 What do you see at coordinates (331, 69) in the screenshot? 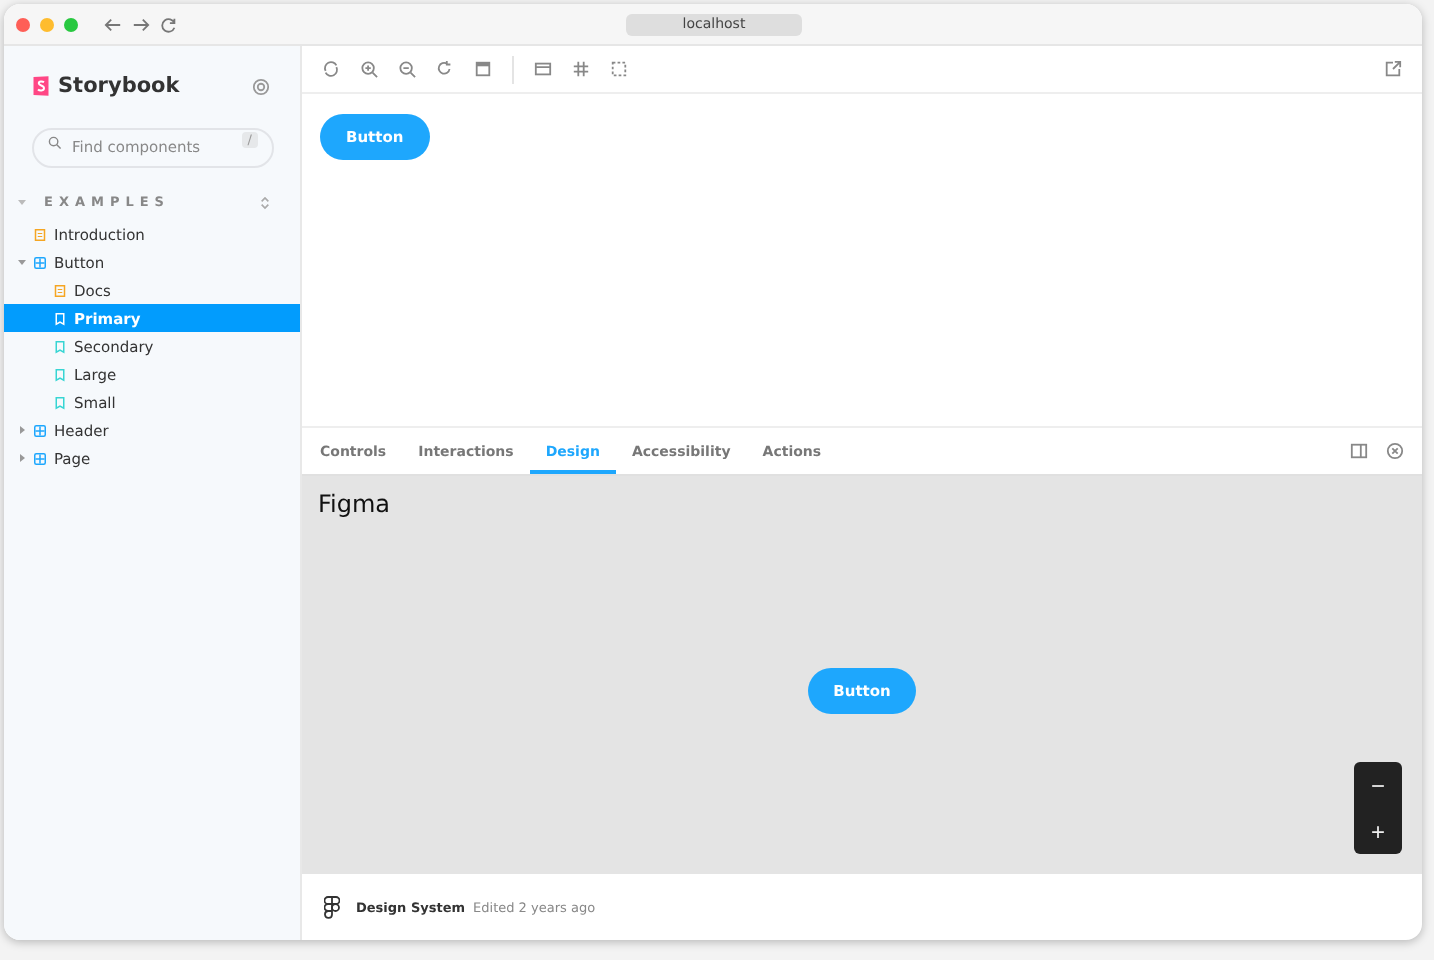
I see `sync-icon` at bounding box center [331, 69].